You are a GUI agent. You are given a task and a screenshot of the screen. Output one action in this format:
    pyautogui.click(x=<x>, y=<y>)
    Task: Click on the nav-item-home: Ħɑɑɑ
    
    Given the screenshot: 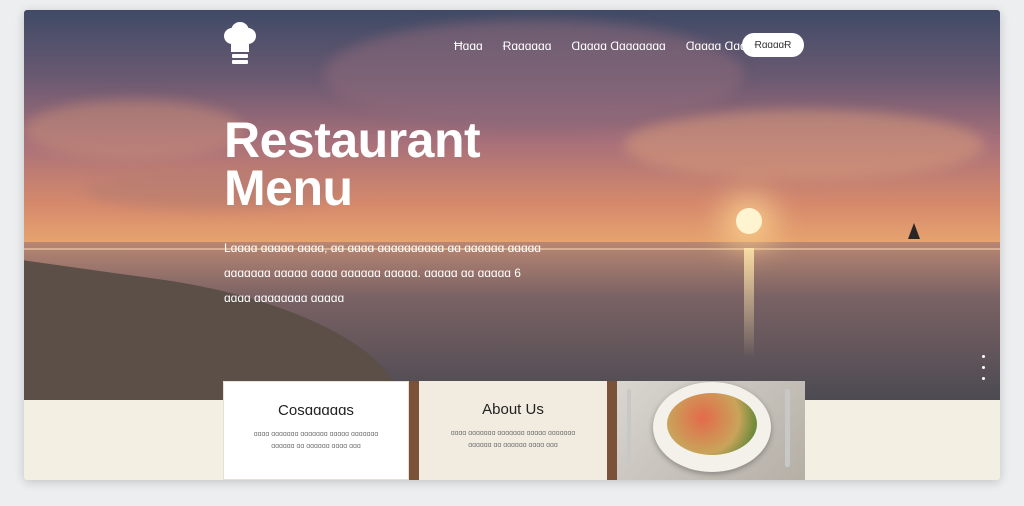 What is the action you would take?
    pyautogui.click(x=468, y=46)
    